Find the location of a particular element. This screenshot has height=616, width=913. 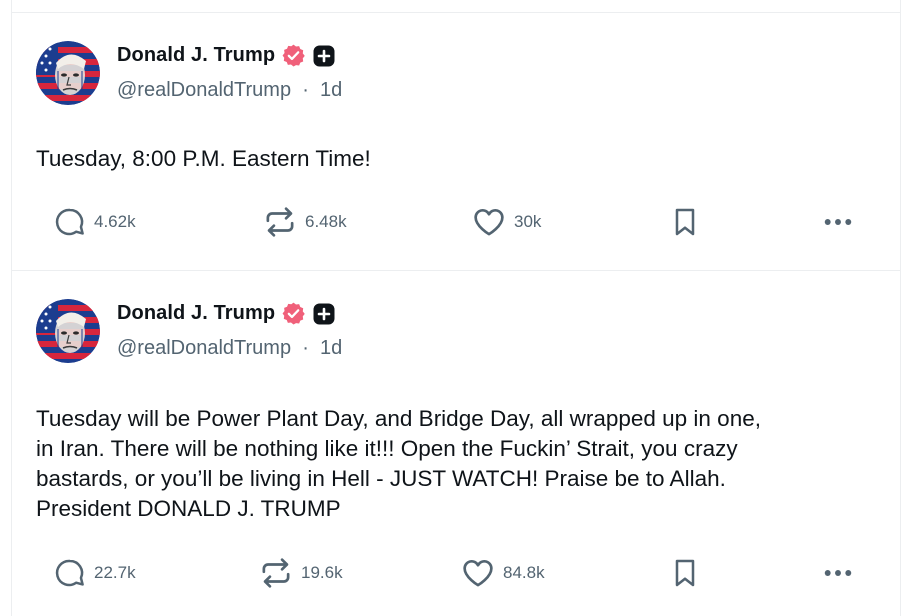

post-text-line: President DONALD J. TRUMP is located at coordinates (188, 508).